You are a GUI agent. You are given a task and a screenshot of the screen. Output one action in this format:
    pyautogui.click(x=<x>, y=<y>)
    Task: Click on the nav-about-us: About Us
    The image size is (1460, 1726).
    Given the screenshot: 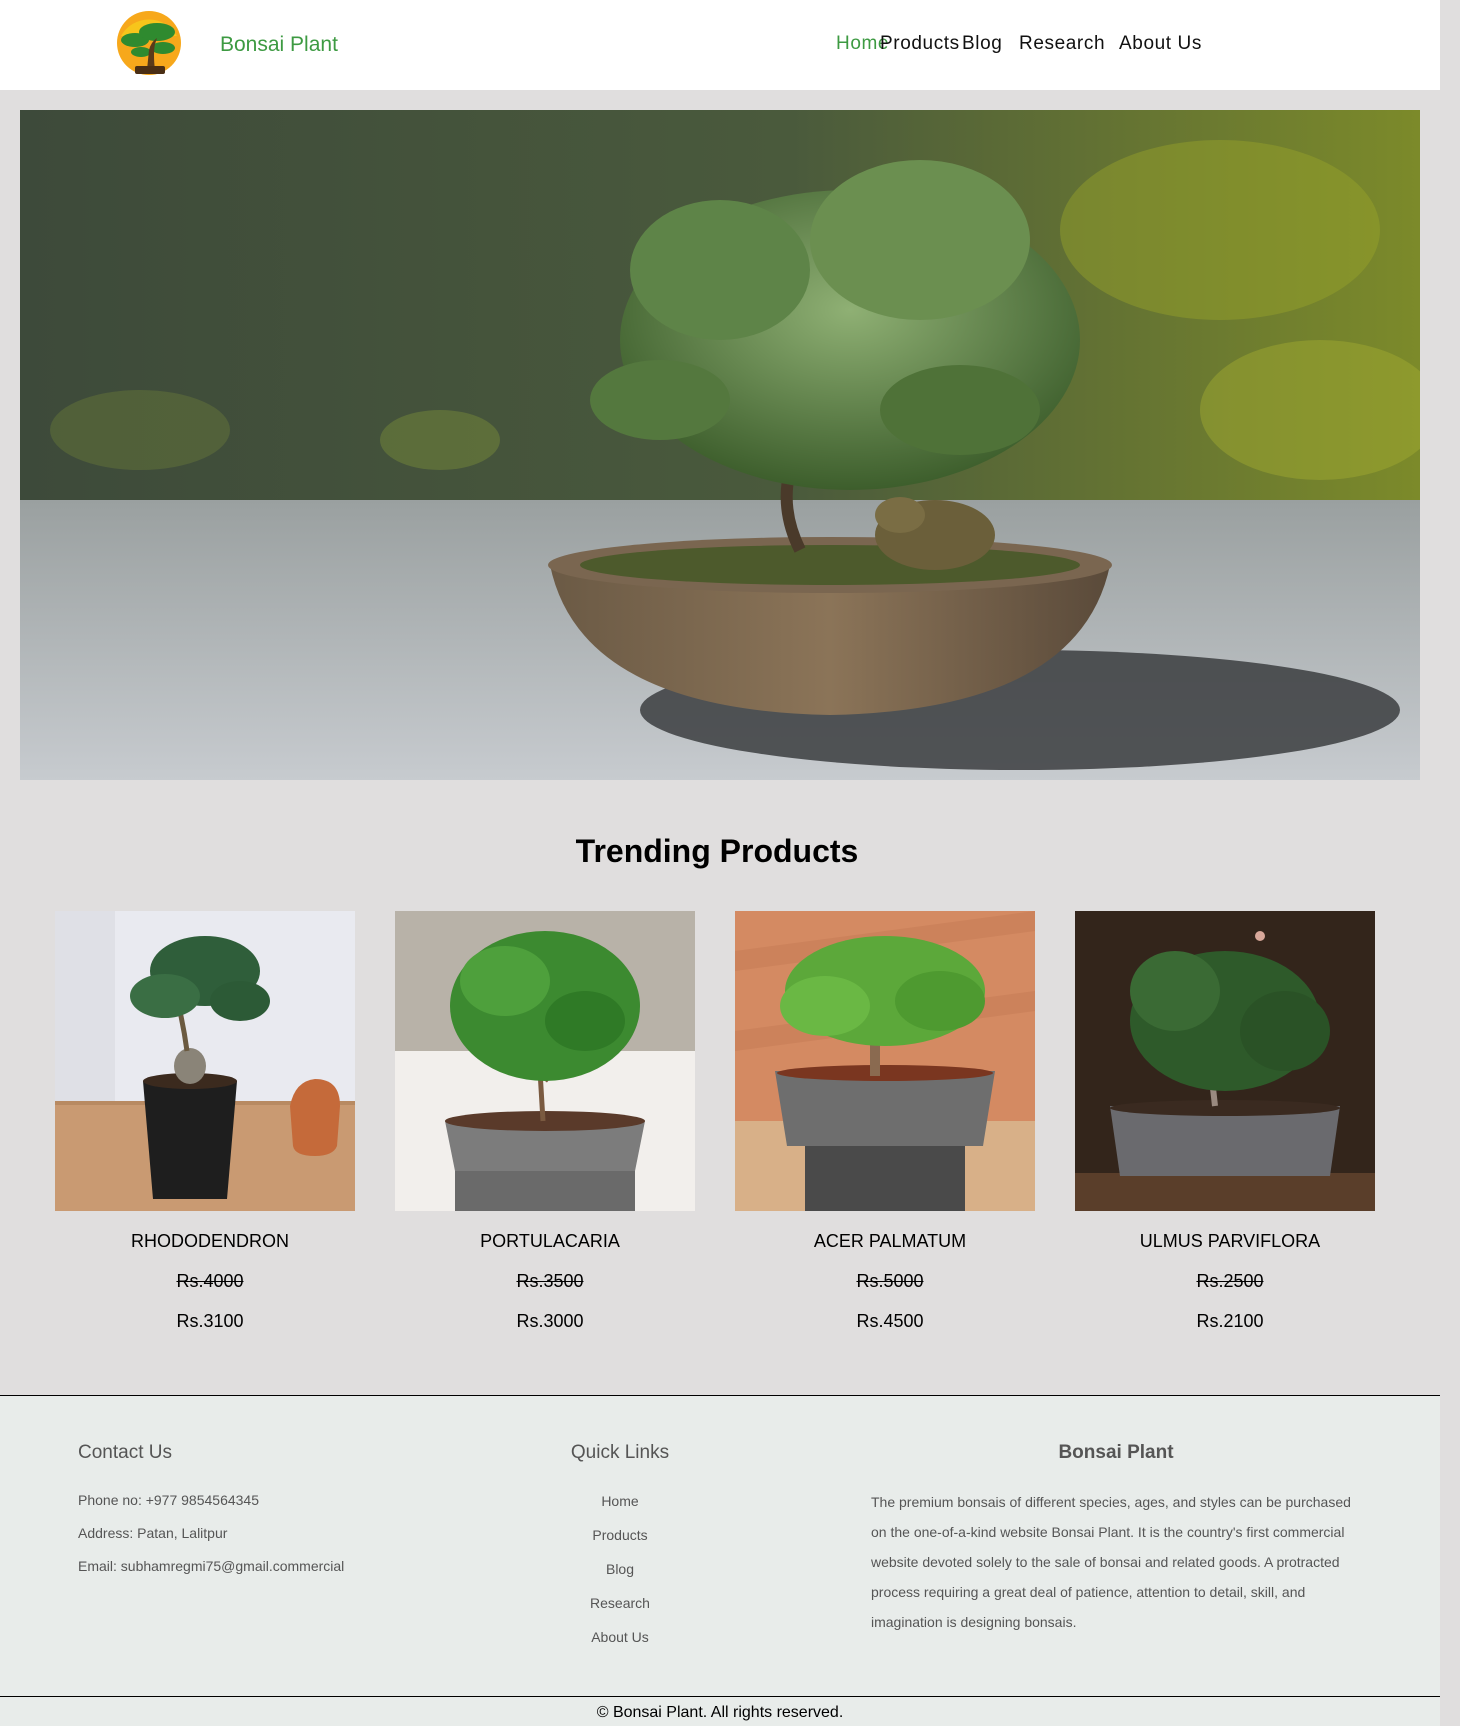 What is the action you would take?
    pyautogui.click(x=1160, y=44)
    